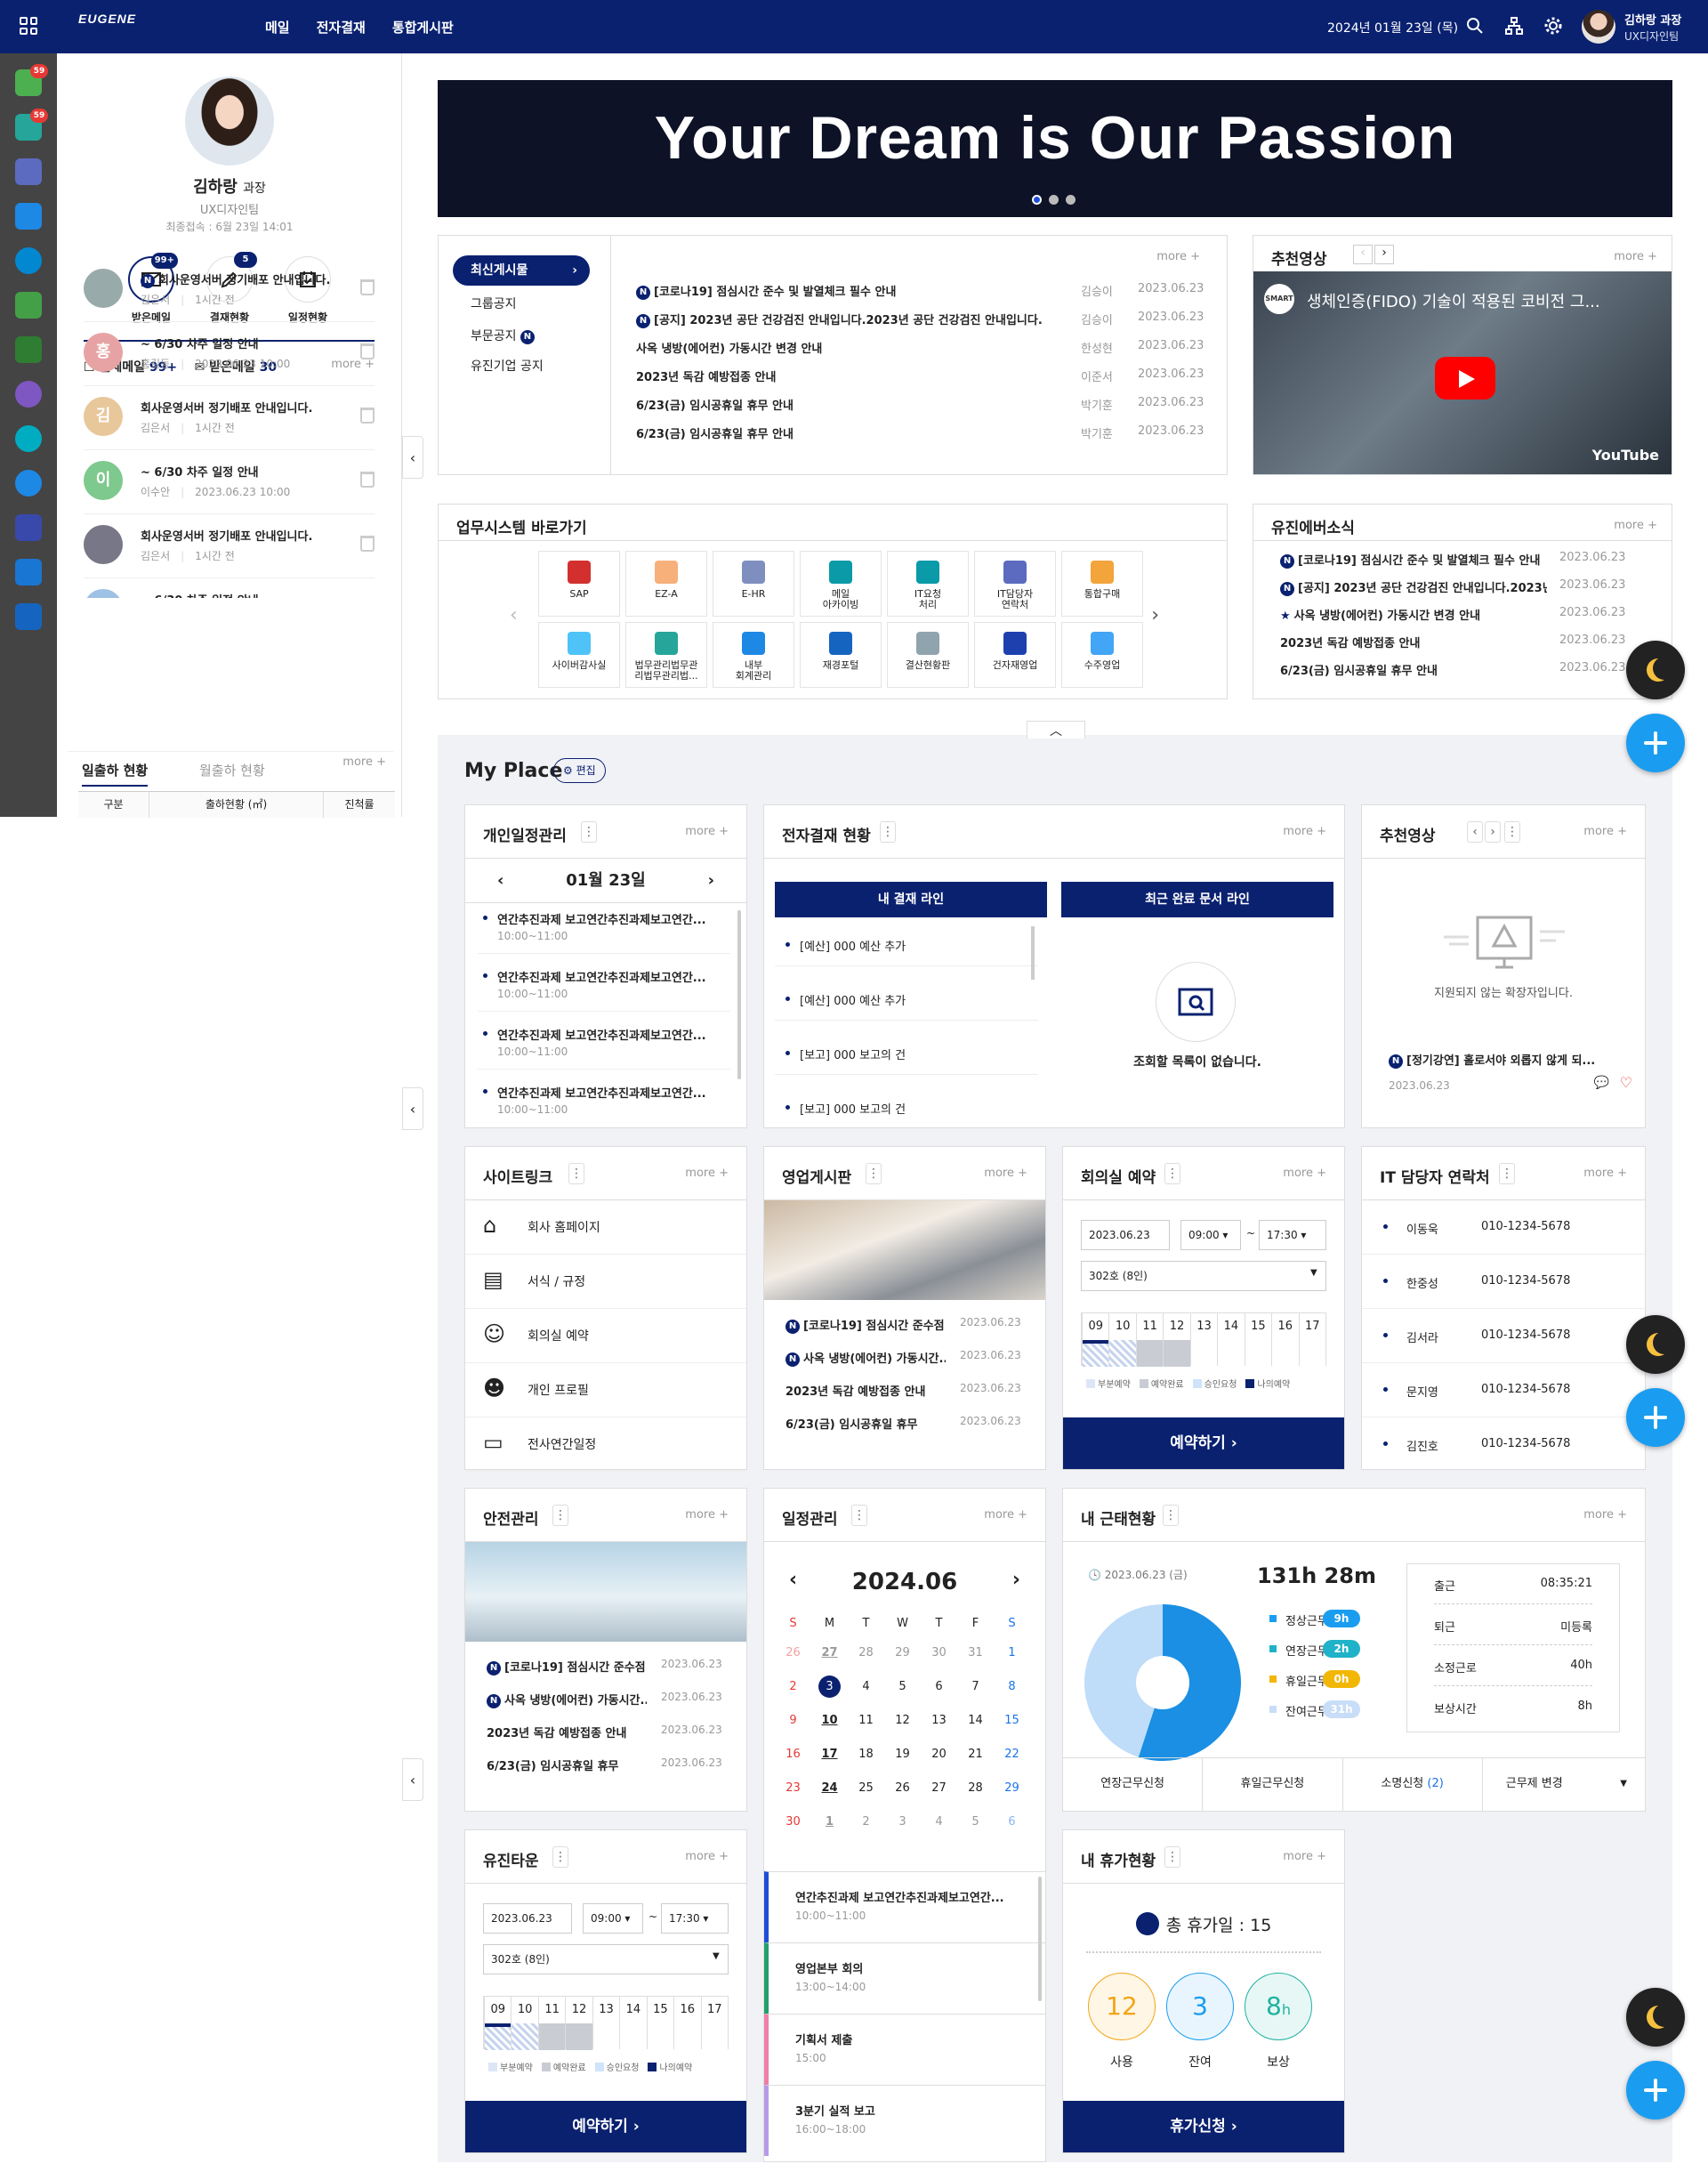 Image resolution: width=1708 pixels, height=2164 pixels. Describe the element at coordinates (866, 1788) in the screenshot. I see `calendar-day: 25` at that location.